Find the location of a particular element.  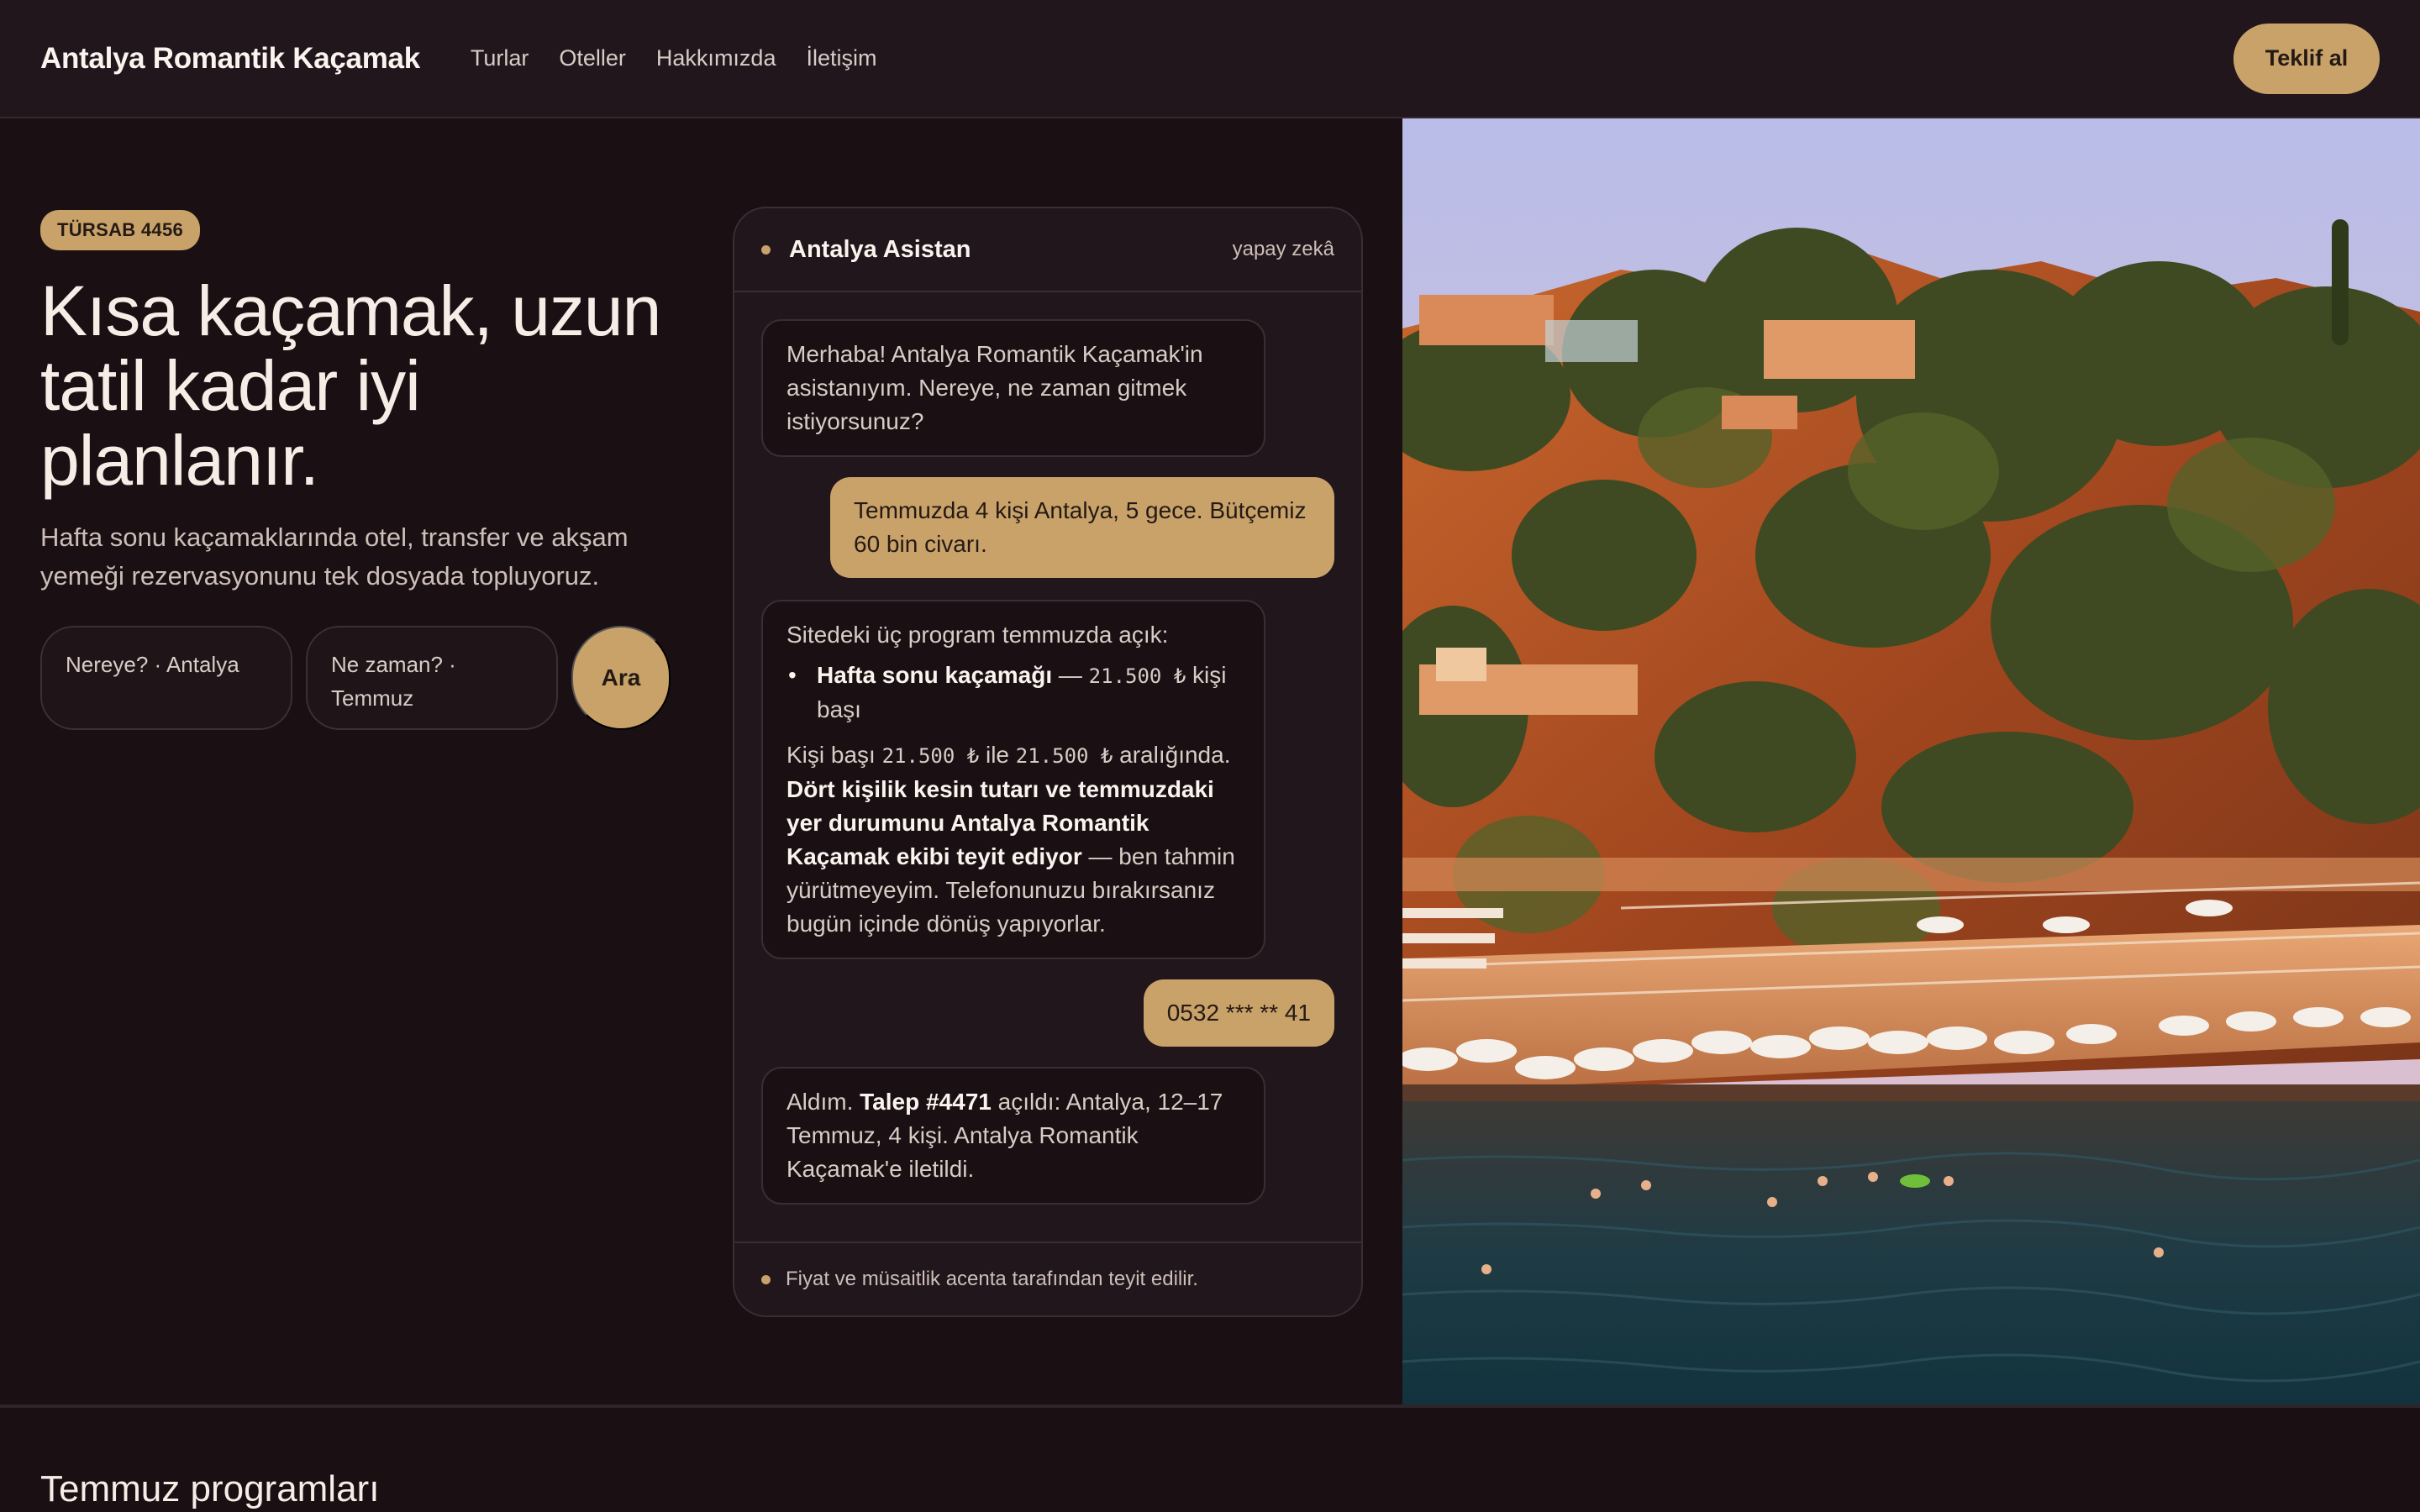

search-bar: Nereye? · Antalya Ne zaman? · Temmuz Ara is located at coordinates (359, 678).